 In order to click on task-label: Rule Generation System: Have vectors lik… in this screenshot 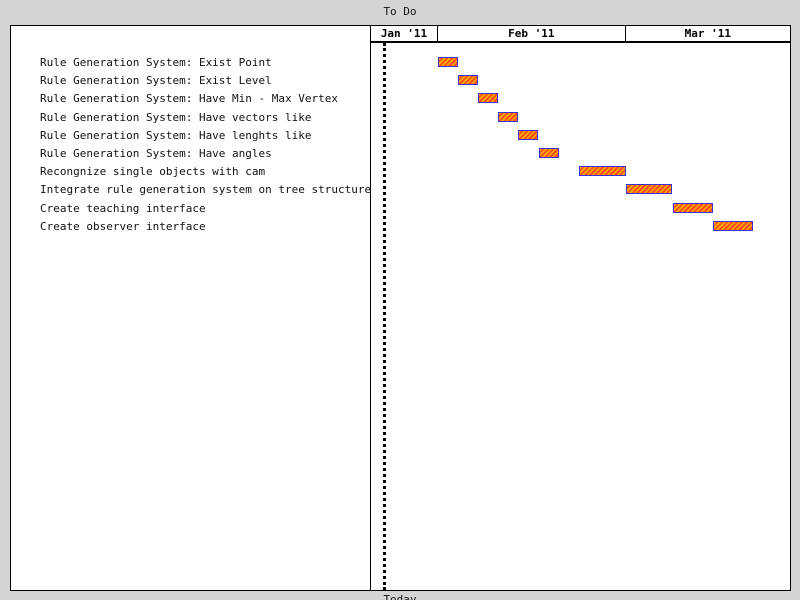, I will do `click(176, 117)`.